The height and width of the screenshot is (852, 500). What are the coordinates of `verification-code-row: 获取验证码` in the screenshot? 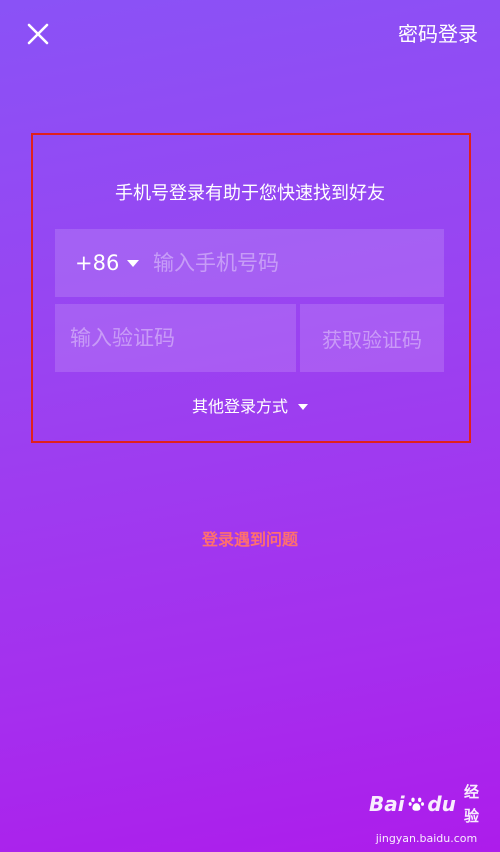 It's located at (249, 338).